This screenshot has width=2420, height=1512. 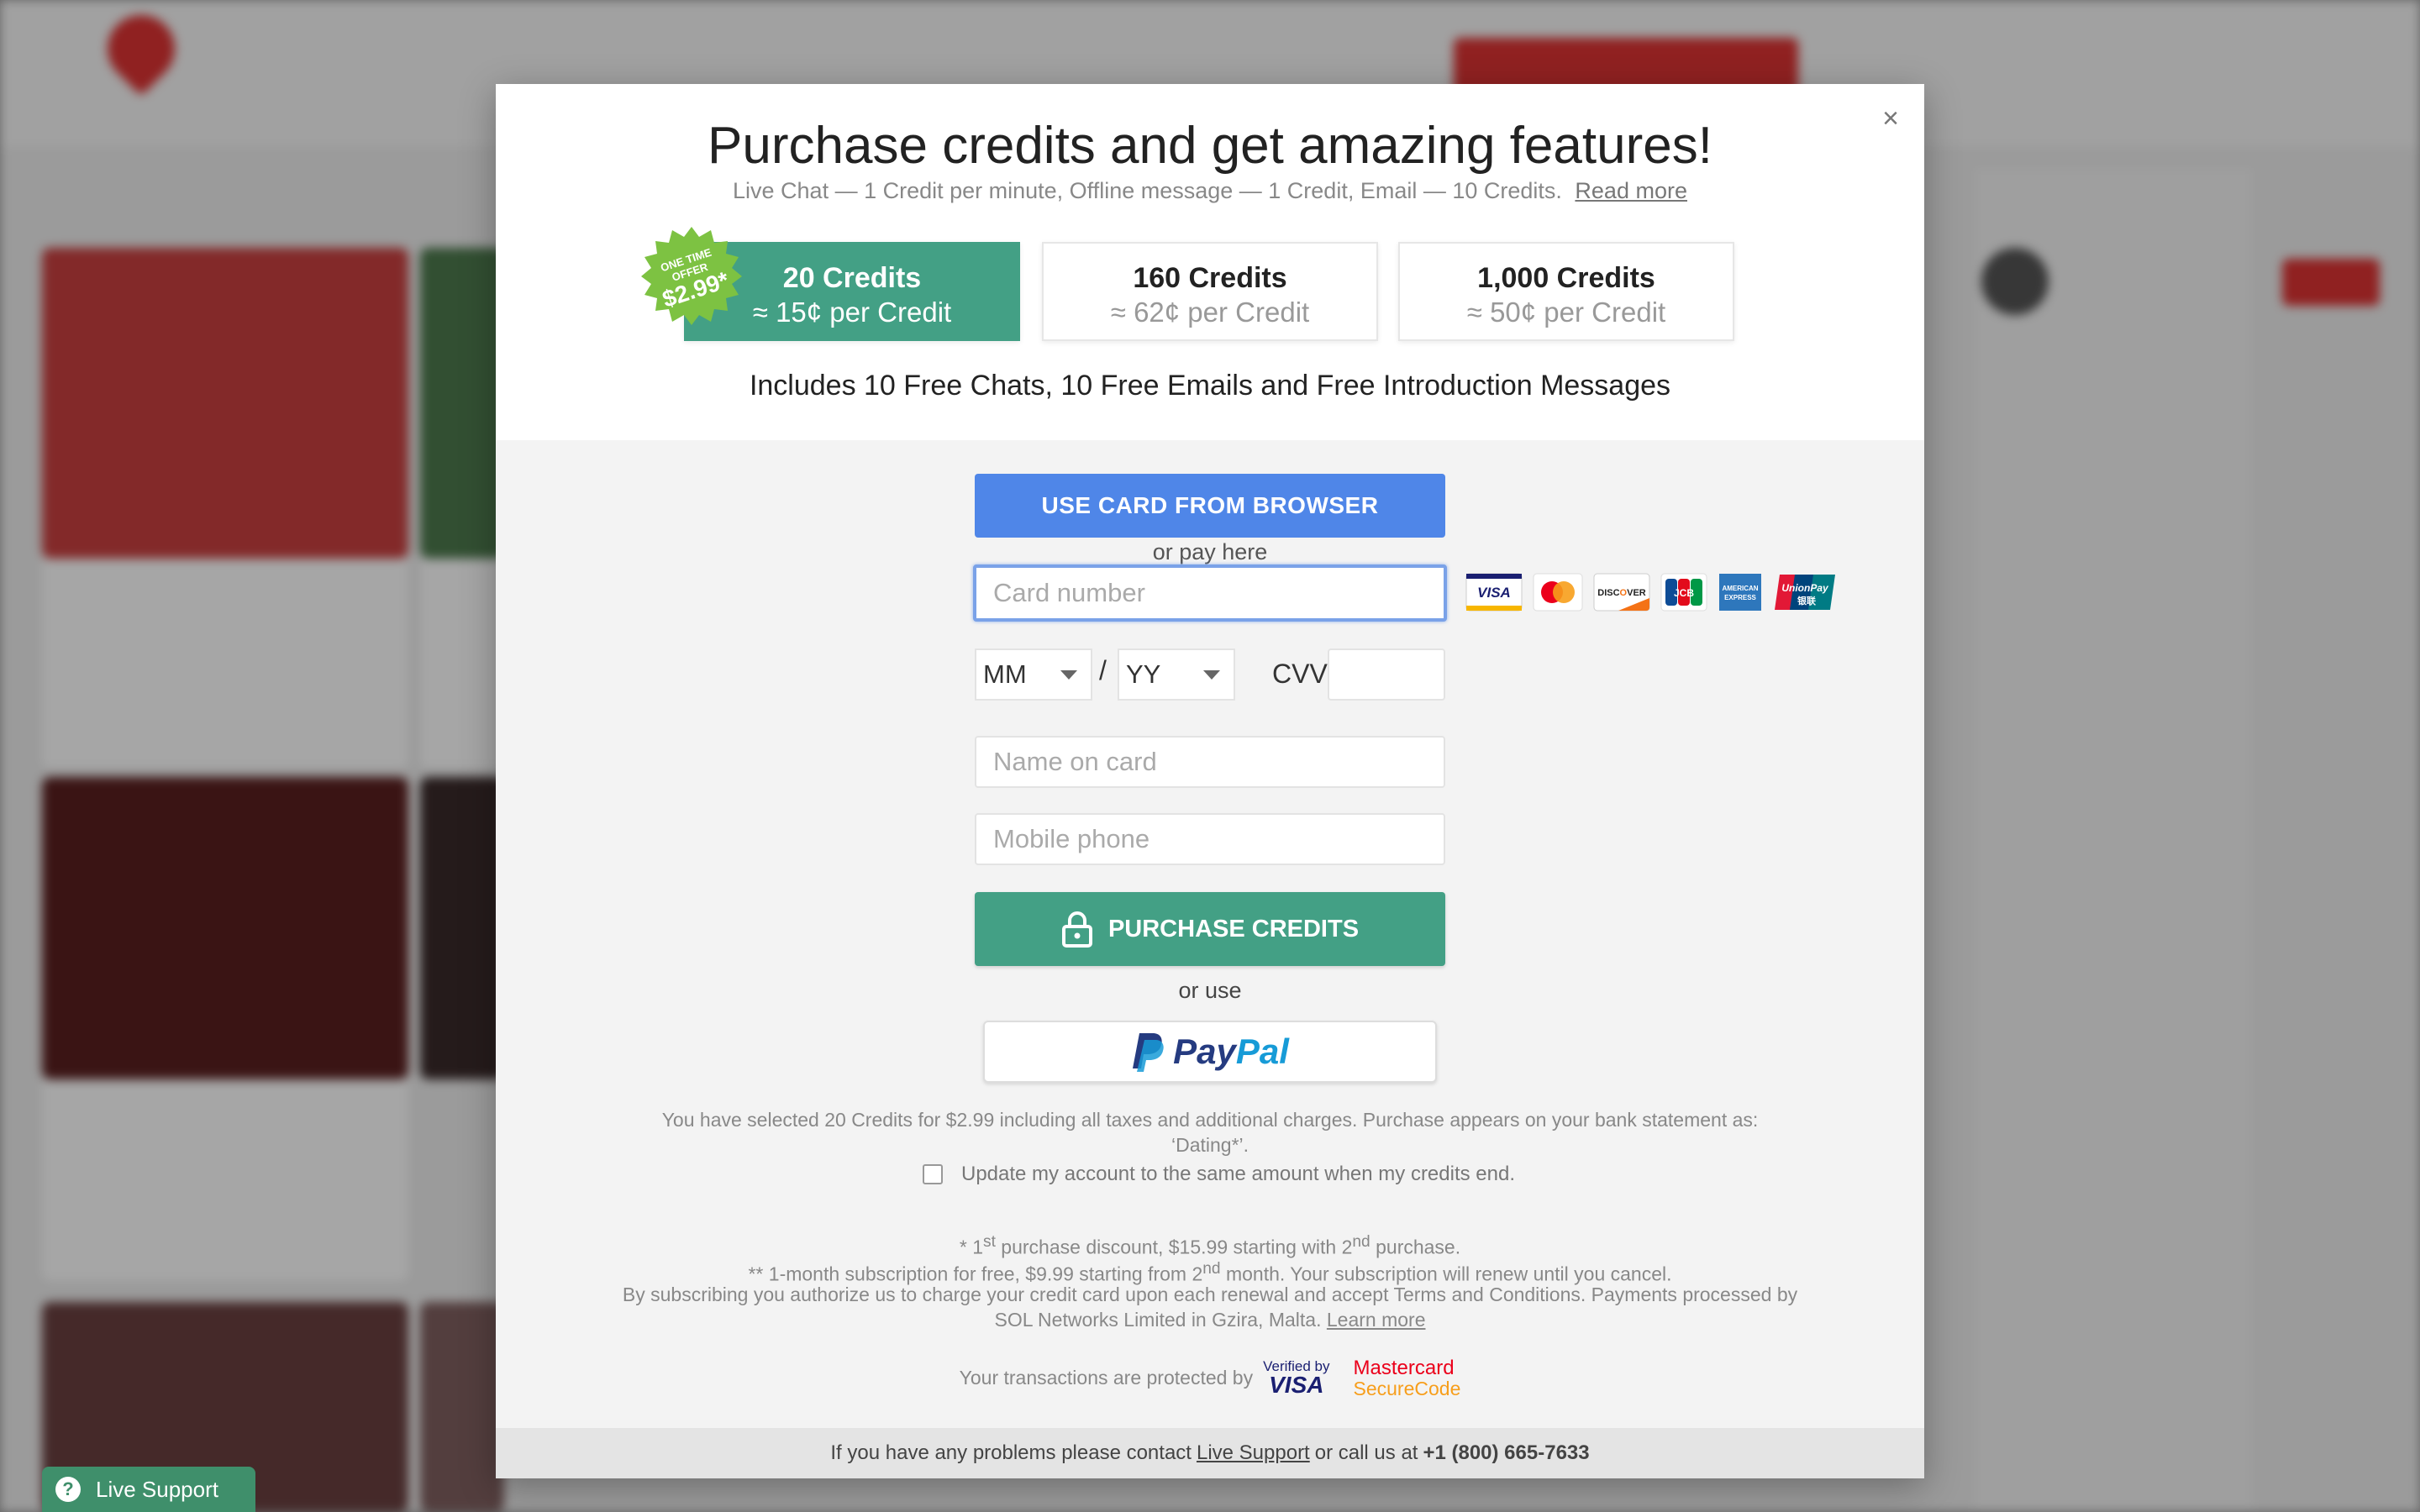 What do you see at coordinates (1211, 1269) in the screenshot?
I see `subscription-sup: nd` at bounding box center [1211, 1269].